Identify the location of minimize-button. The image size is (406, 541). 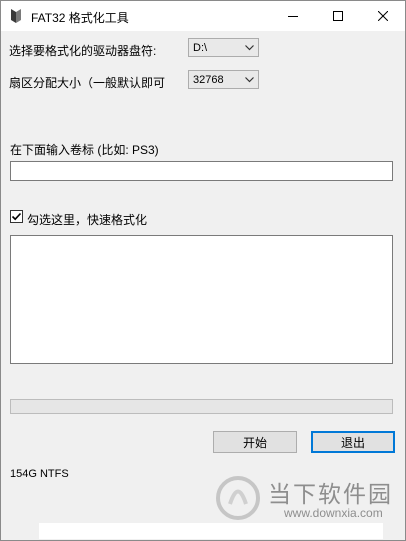
(292, 16).